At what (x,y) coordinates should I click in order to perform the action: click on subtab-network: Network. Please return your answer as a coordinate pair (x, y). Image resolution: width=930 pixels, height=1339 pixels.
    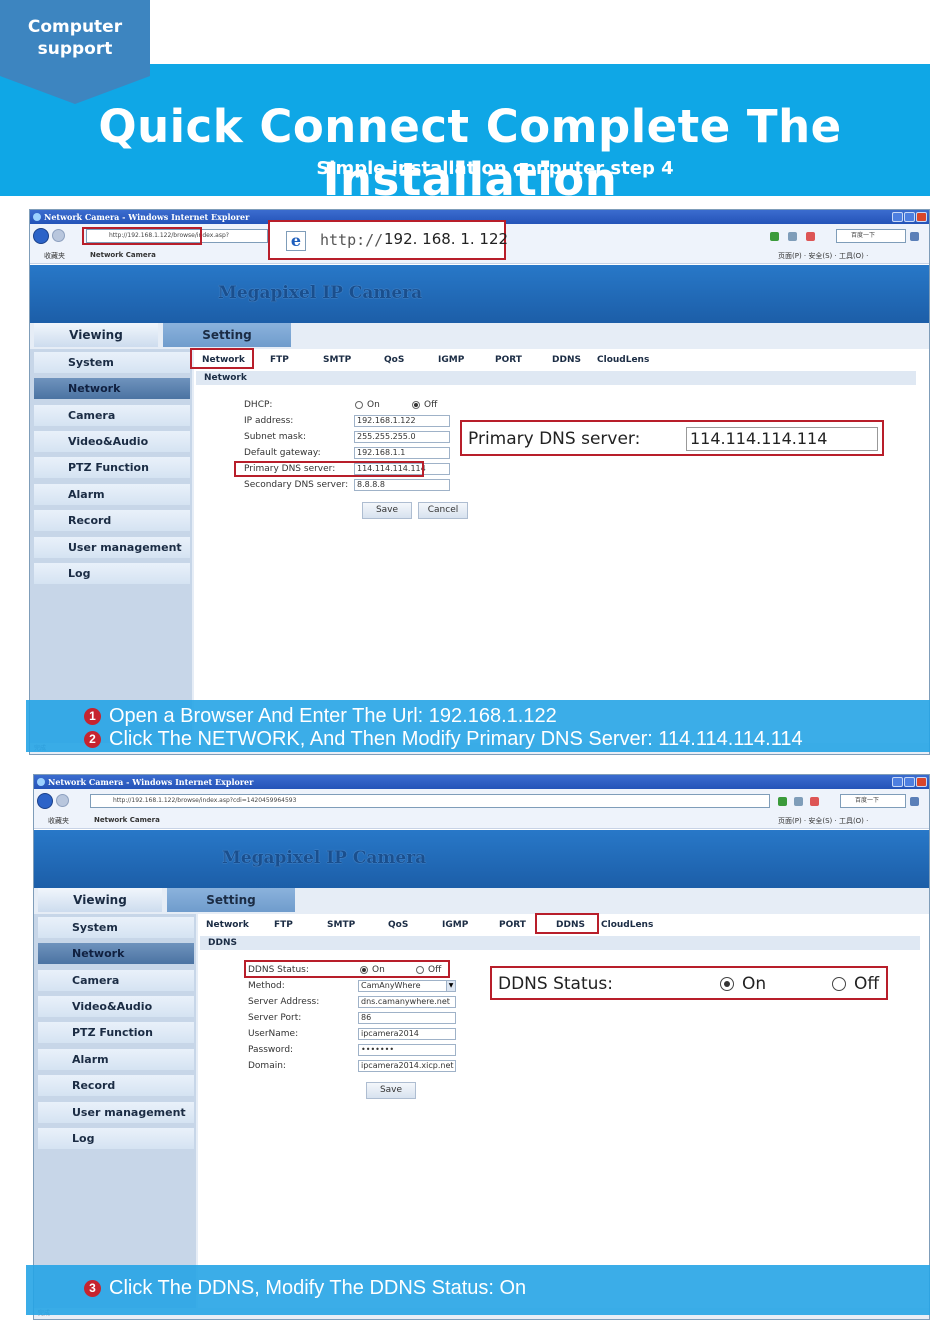
    Looking at the image, I should click on (227, 925).